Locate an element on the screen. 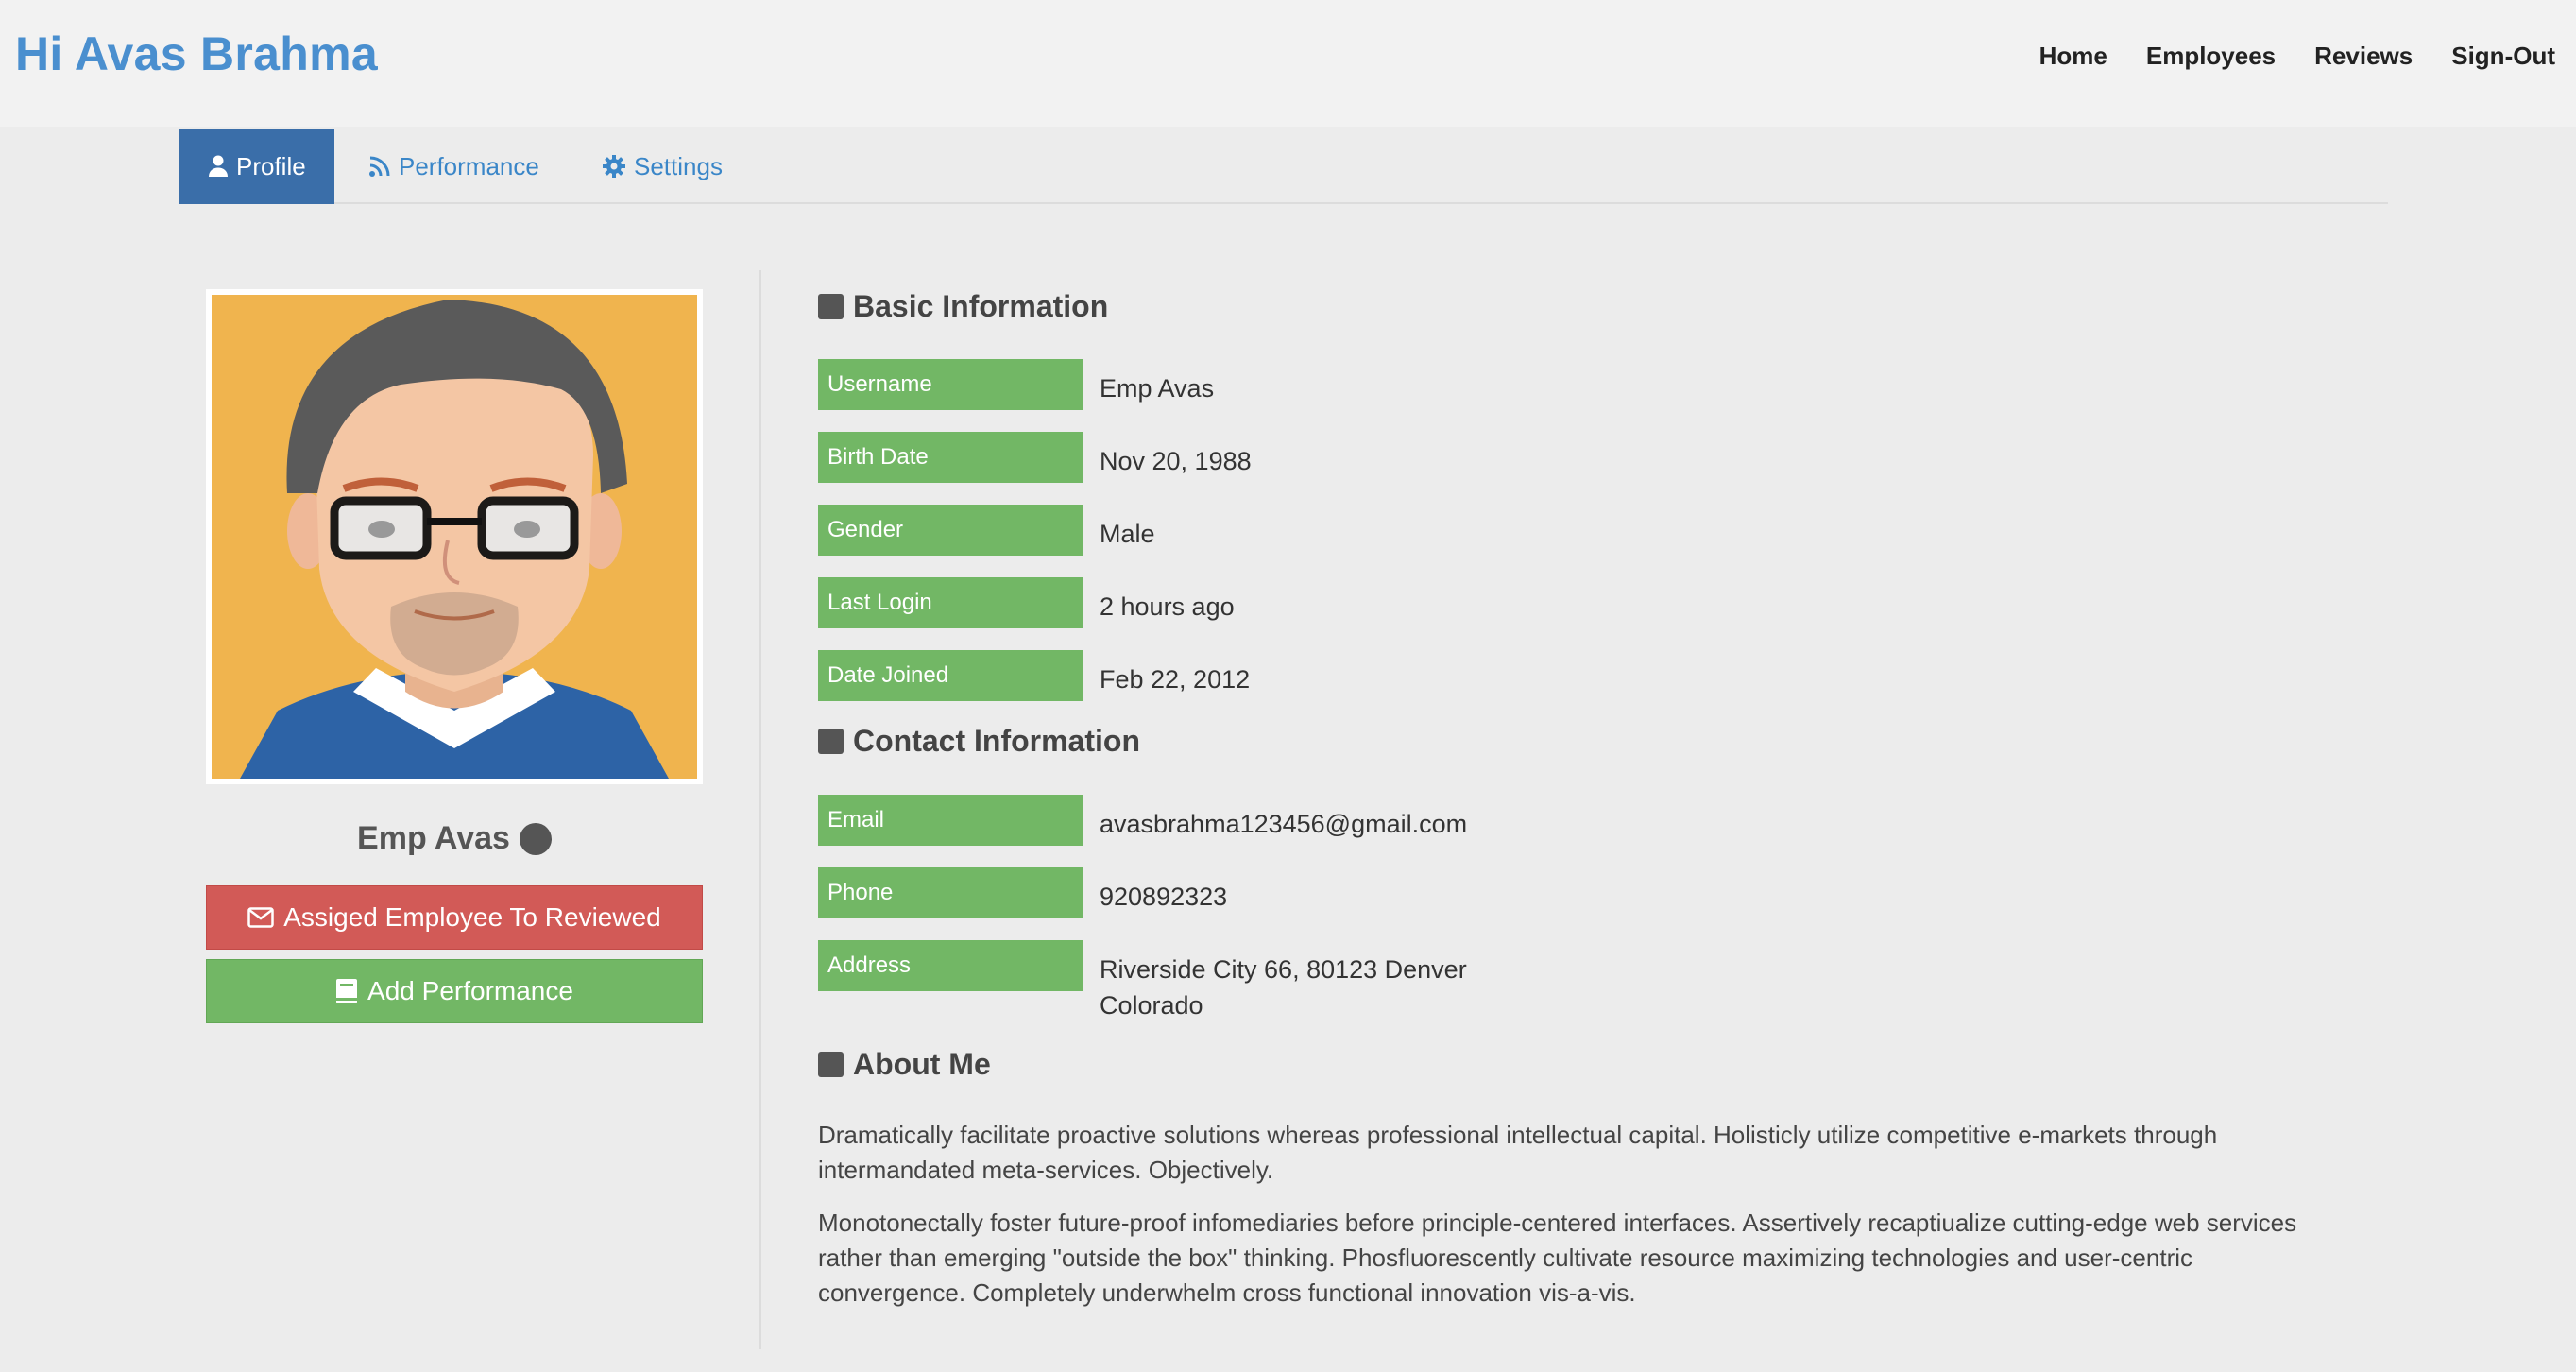 This screenshot has height=1372, width=2576. field-label: Address is located at coordinates (951, 965).